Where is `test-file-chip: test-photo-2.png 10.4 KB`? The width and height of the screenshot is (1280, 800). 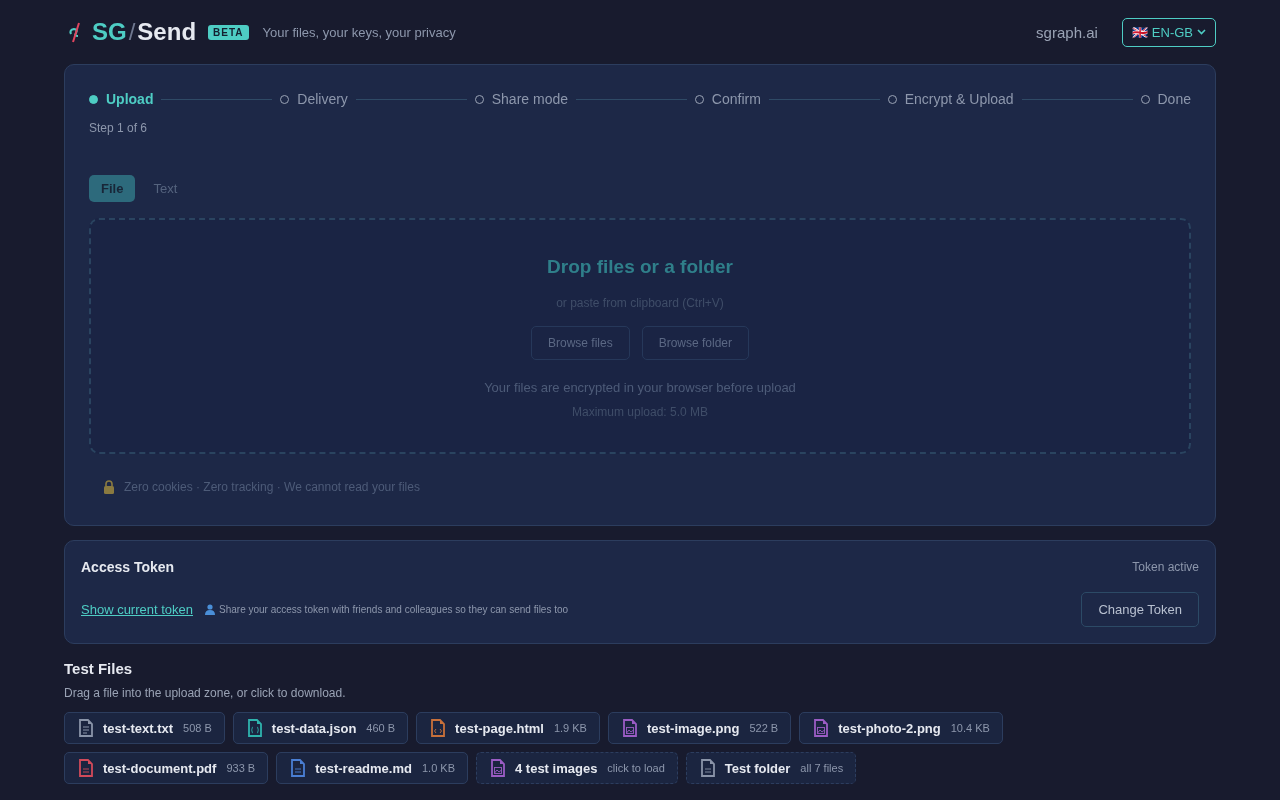 test-file-chip: test-photo-2.png 10.4 KB is located at coordinates (901, 728).